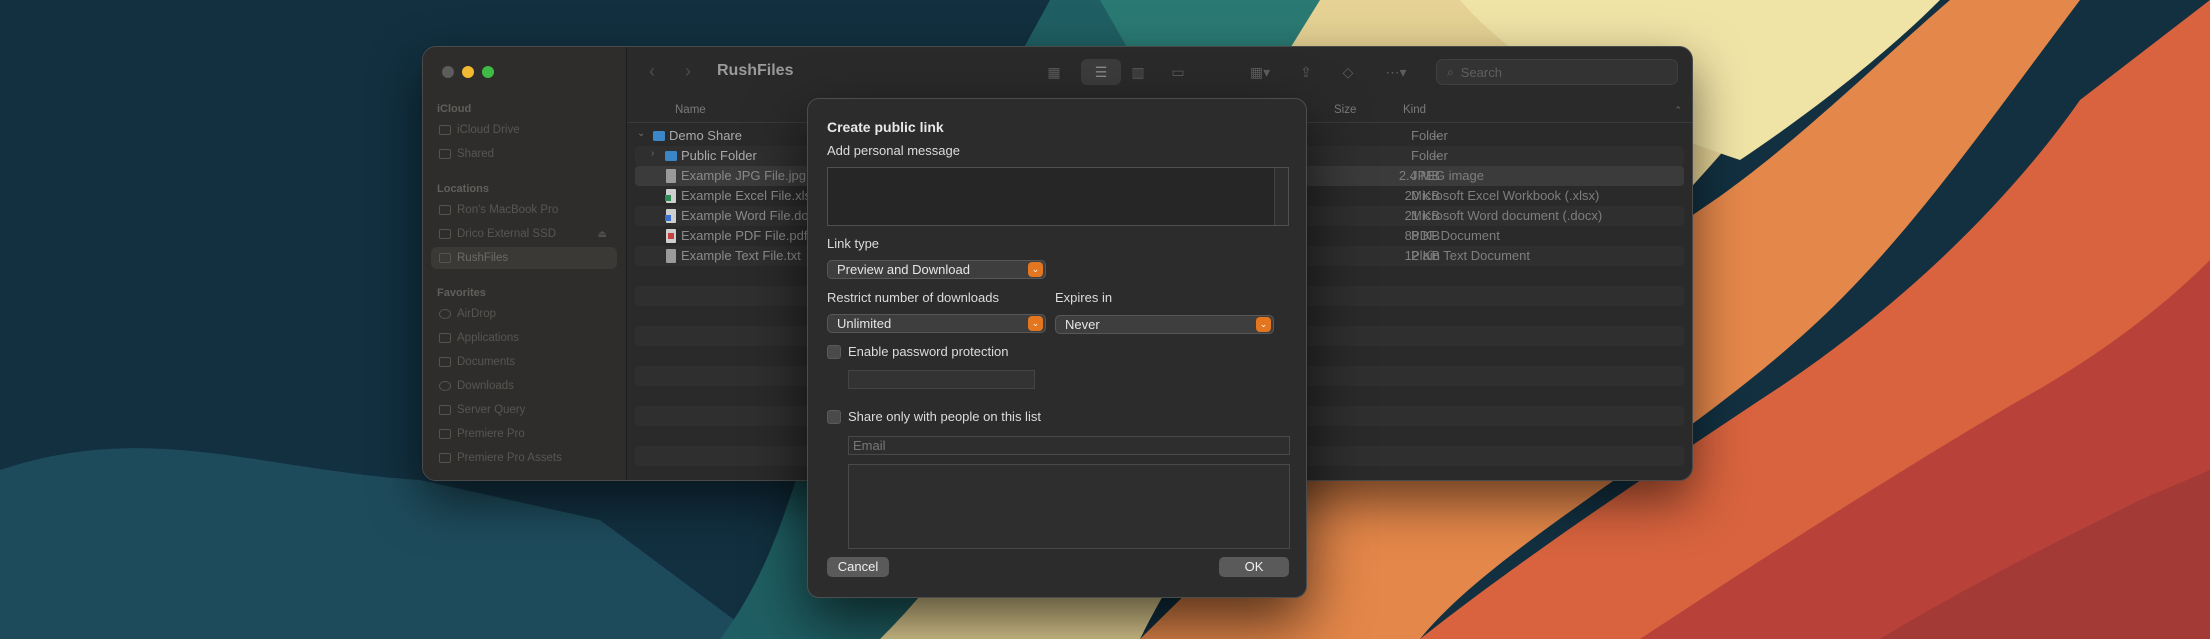  I want to click on sidebar-item-label: Premiere Pro, so click(491, 434).